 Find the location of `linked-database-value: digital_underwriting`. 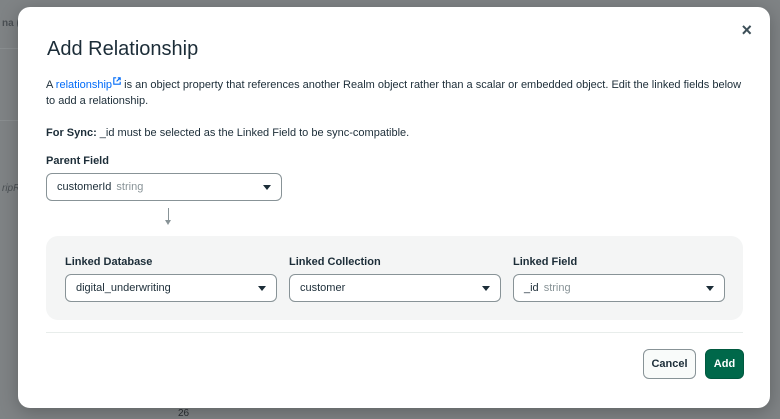

linked-database-value: digital_underwriting is located at coordinates (123, 288).